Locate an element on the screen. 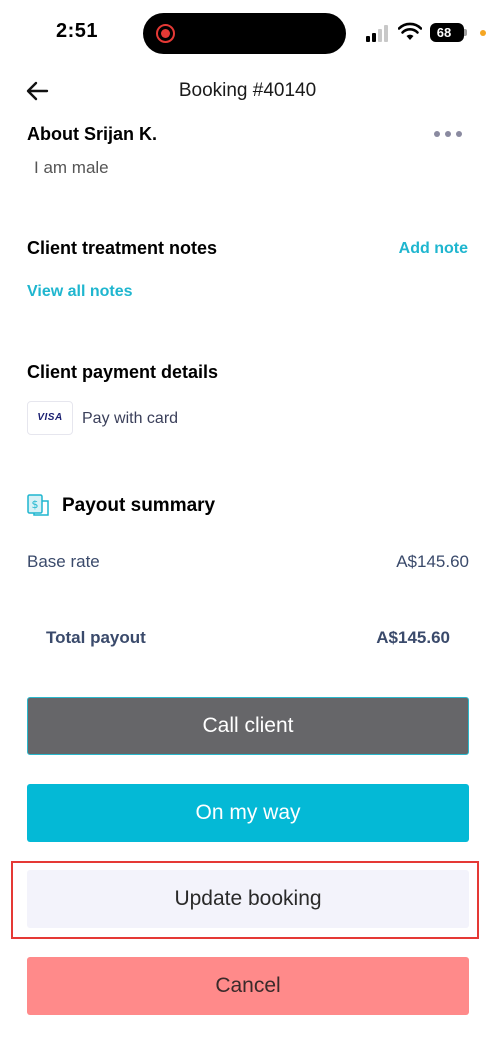 The height and width of the screenshot is (1060, 495). visa-card-icon: VISA is located at coordinates (50, 418).